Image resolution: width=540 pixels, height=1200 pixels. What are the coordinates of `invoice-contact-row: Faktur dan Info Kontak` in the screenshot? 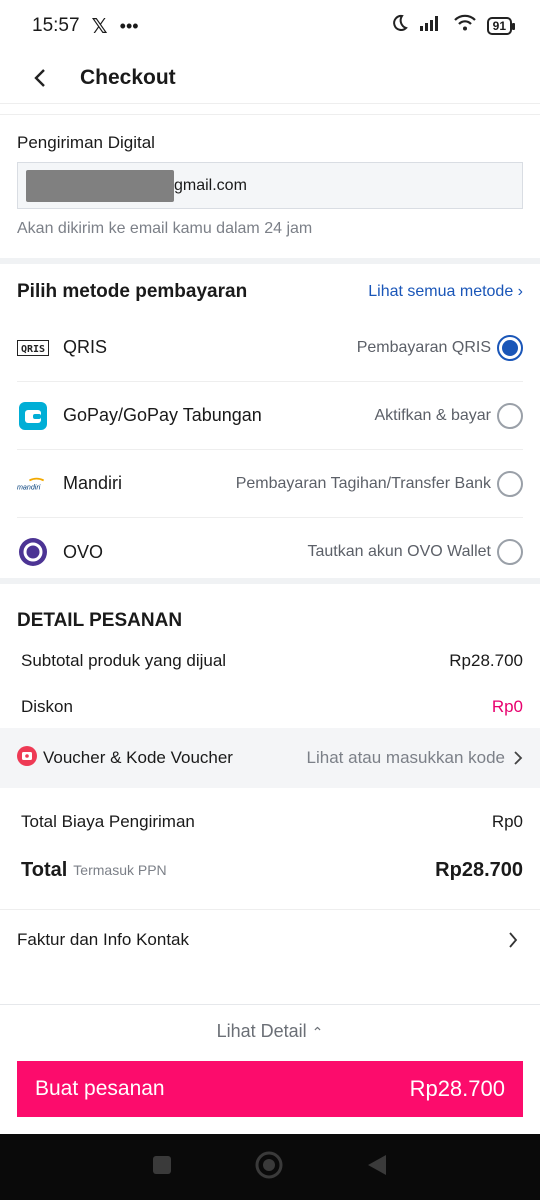 It's located at (270, 939).